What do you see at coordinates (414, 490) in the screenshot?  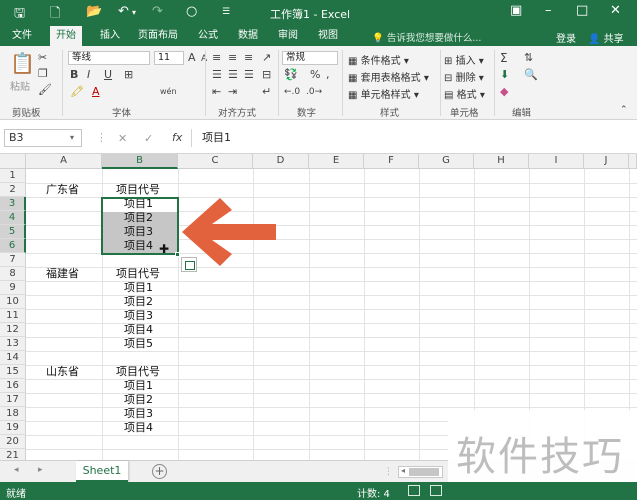 I see `normal-view-icon` at bounding box center [414, 490].